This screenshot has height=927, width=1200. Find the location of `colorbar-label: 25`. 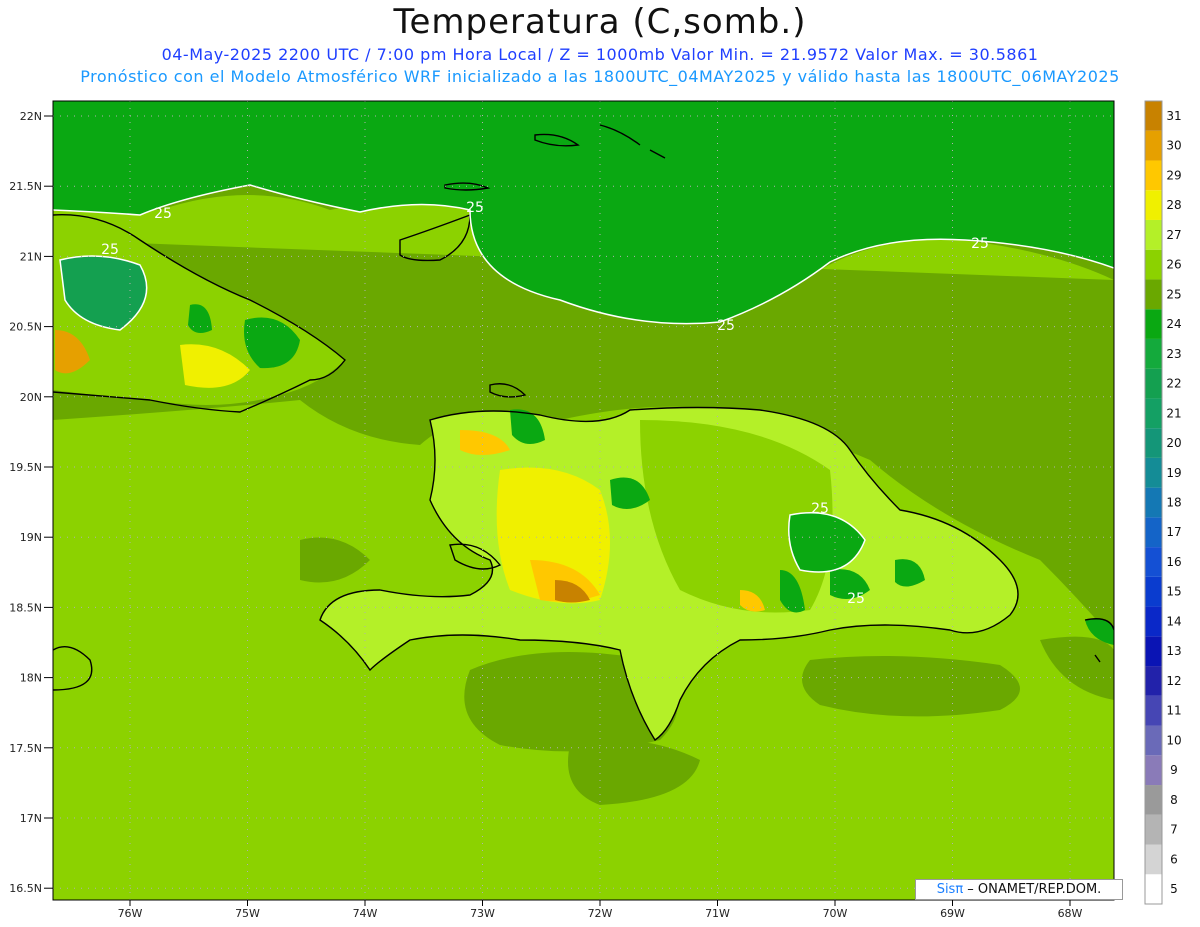

colorbar-label: 25 is located at coordinates (1173, 294).